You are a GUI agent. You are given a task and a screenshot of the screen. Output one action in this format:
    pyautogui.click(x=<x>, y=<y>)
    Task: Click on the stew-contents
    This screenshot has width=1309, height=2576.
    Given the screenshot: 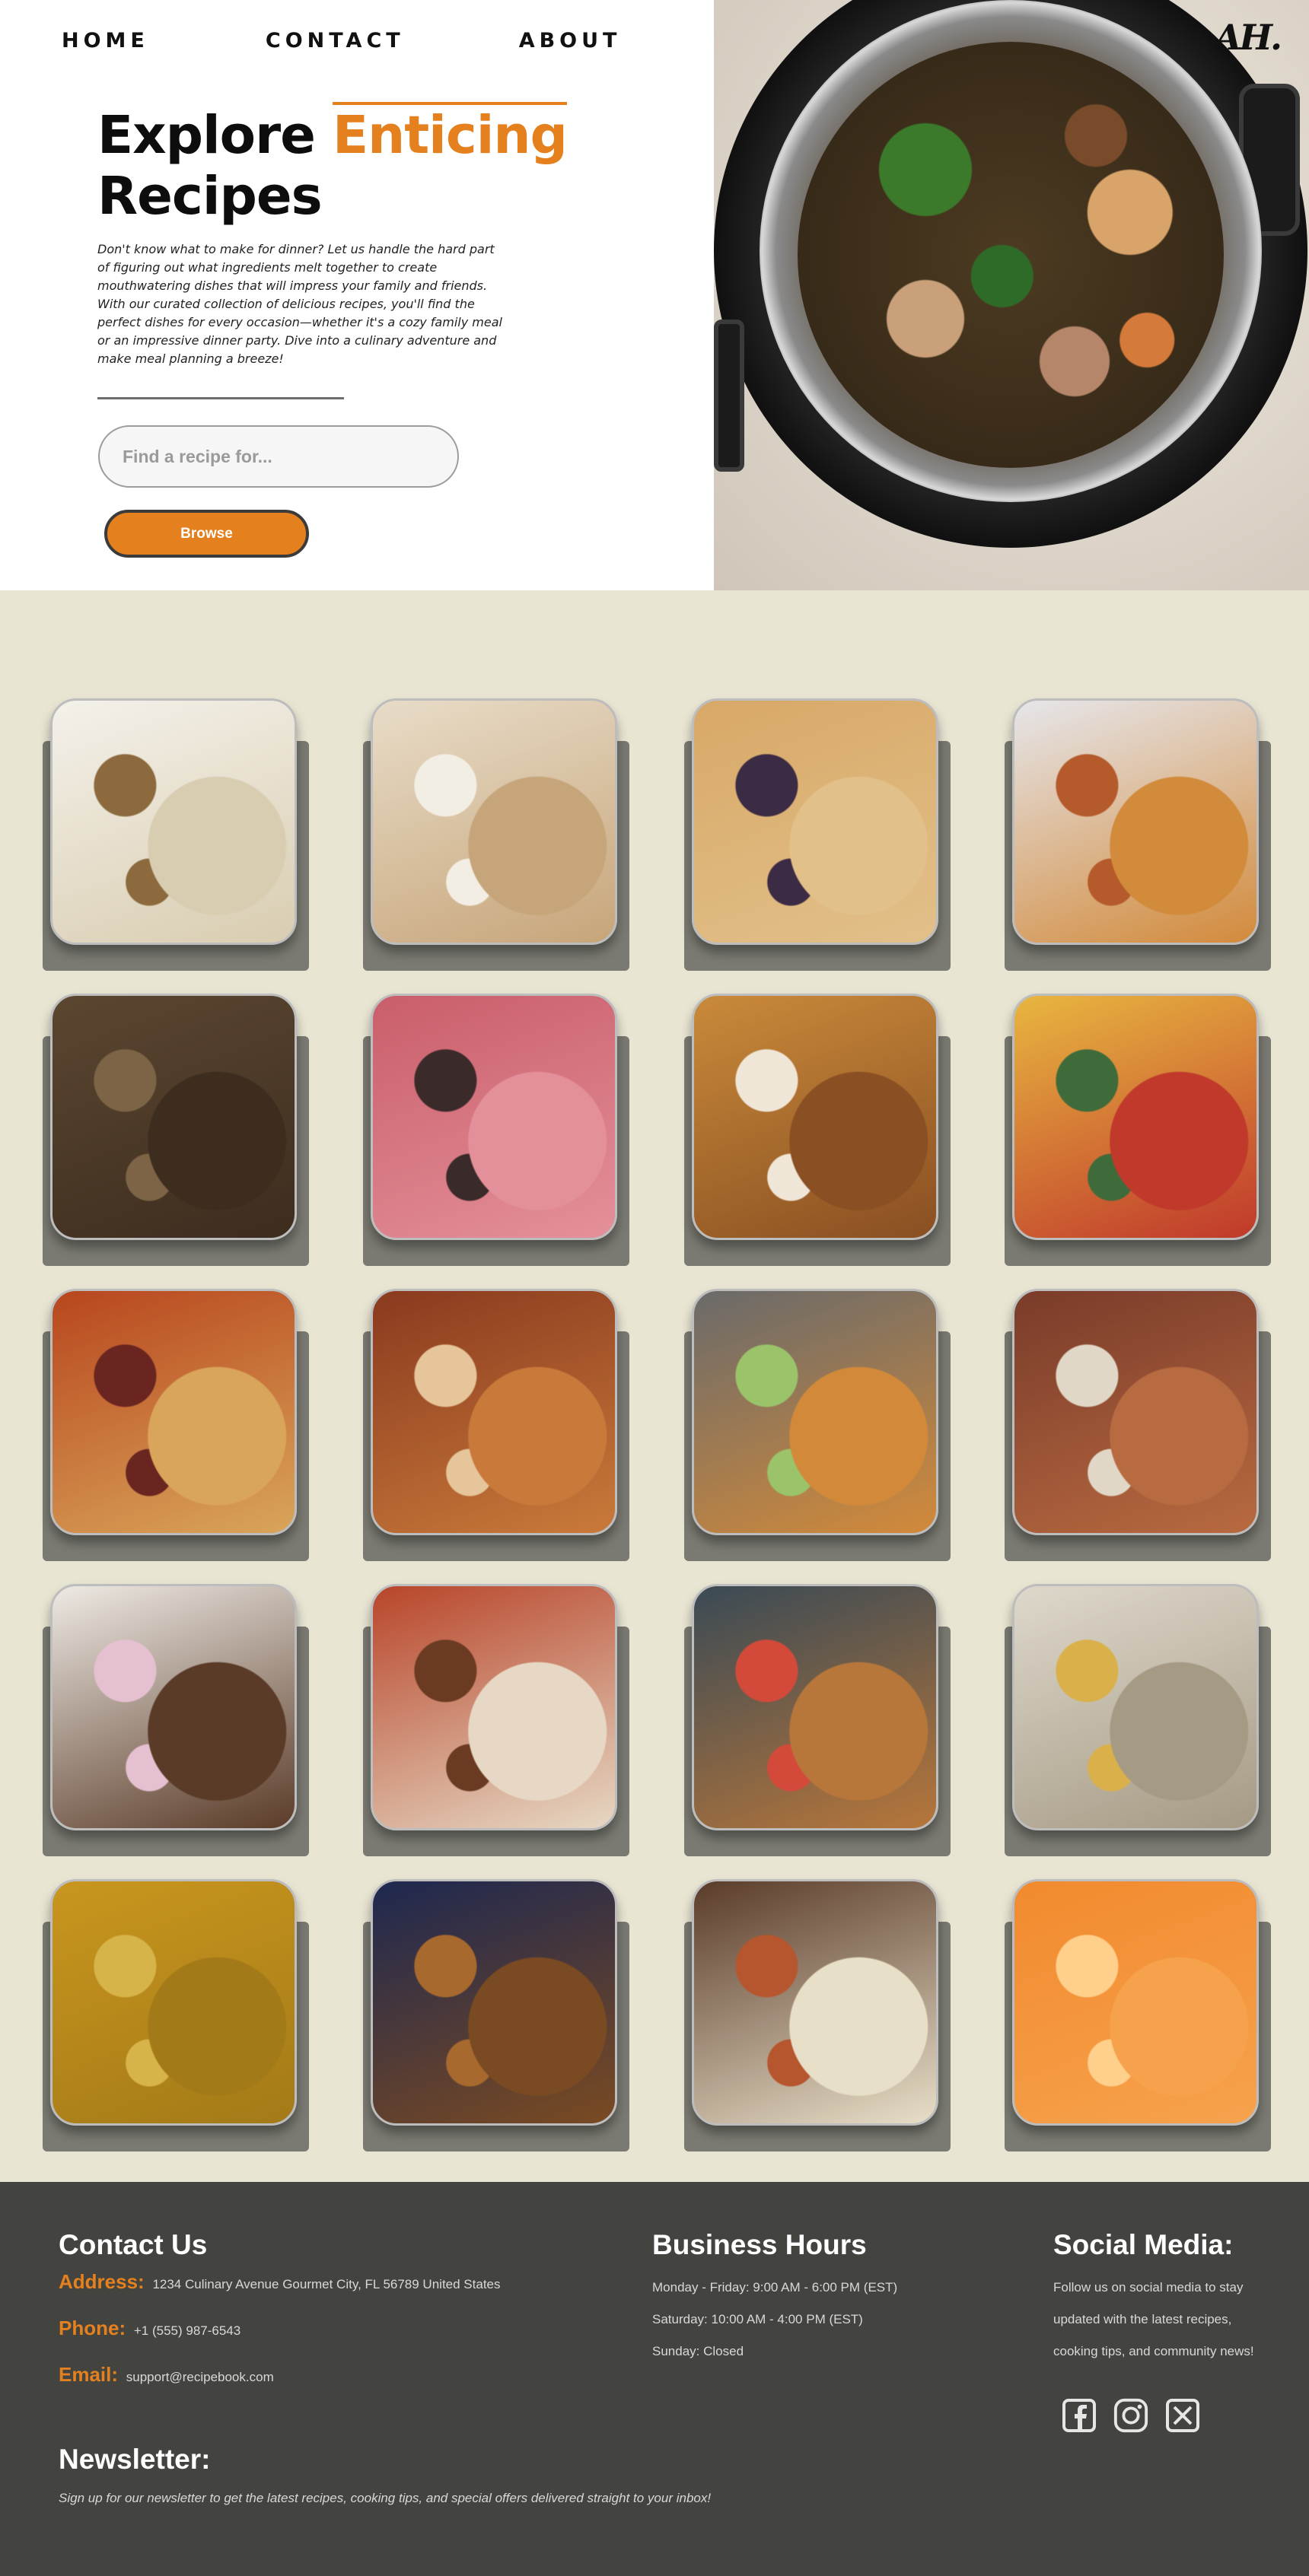 What is the action you would take?
    pyautogui.click(x=1011, y=255)
    